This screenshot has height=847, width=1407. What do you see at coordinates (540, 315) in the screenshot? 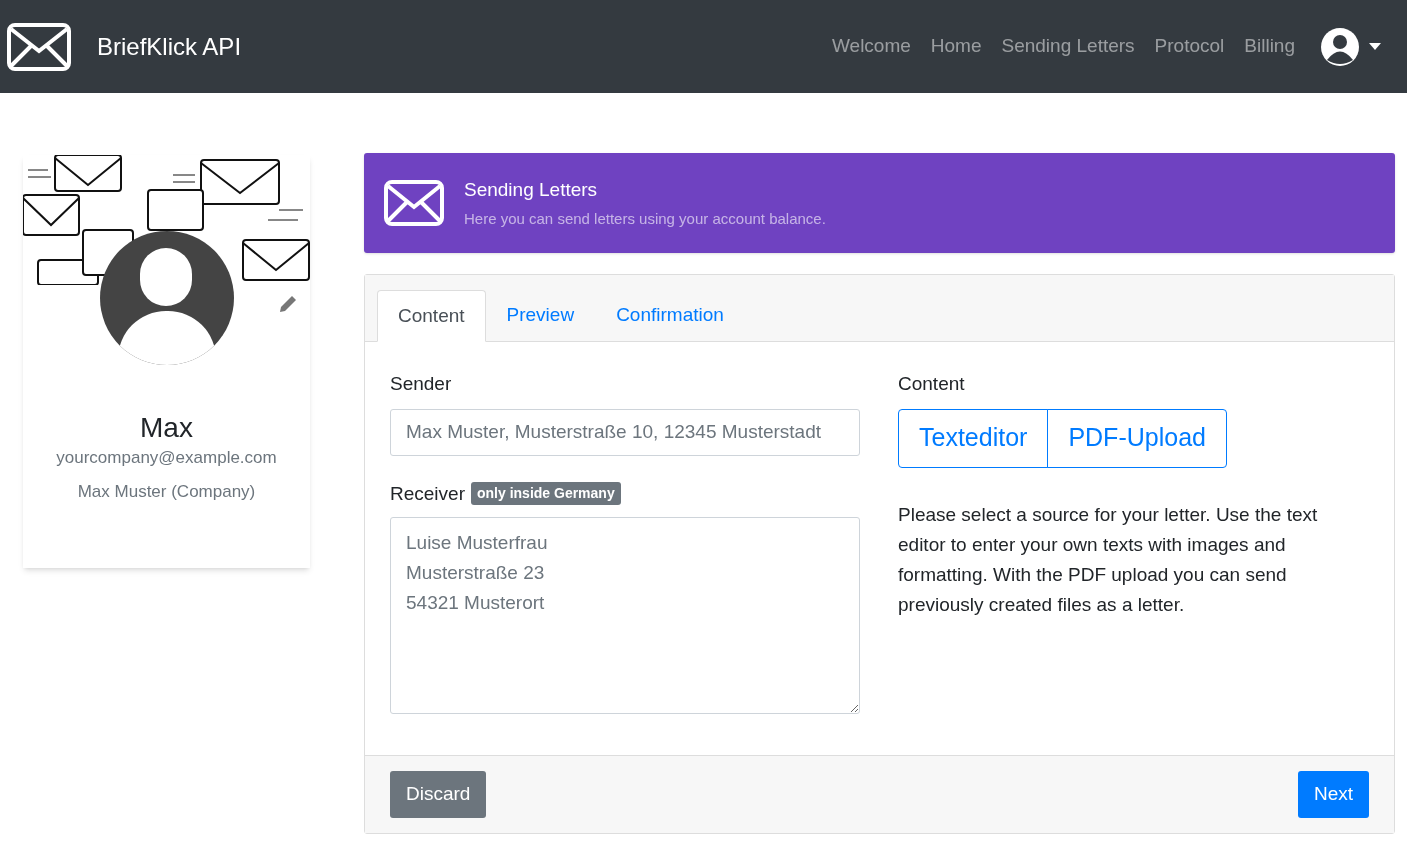
I see `tab: Preview` at bounding box center [540, 315].